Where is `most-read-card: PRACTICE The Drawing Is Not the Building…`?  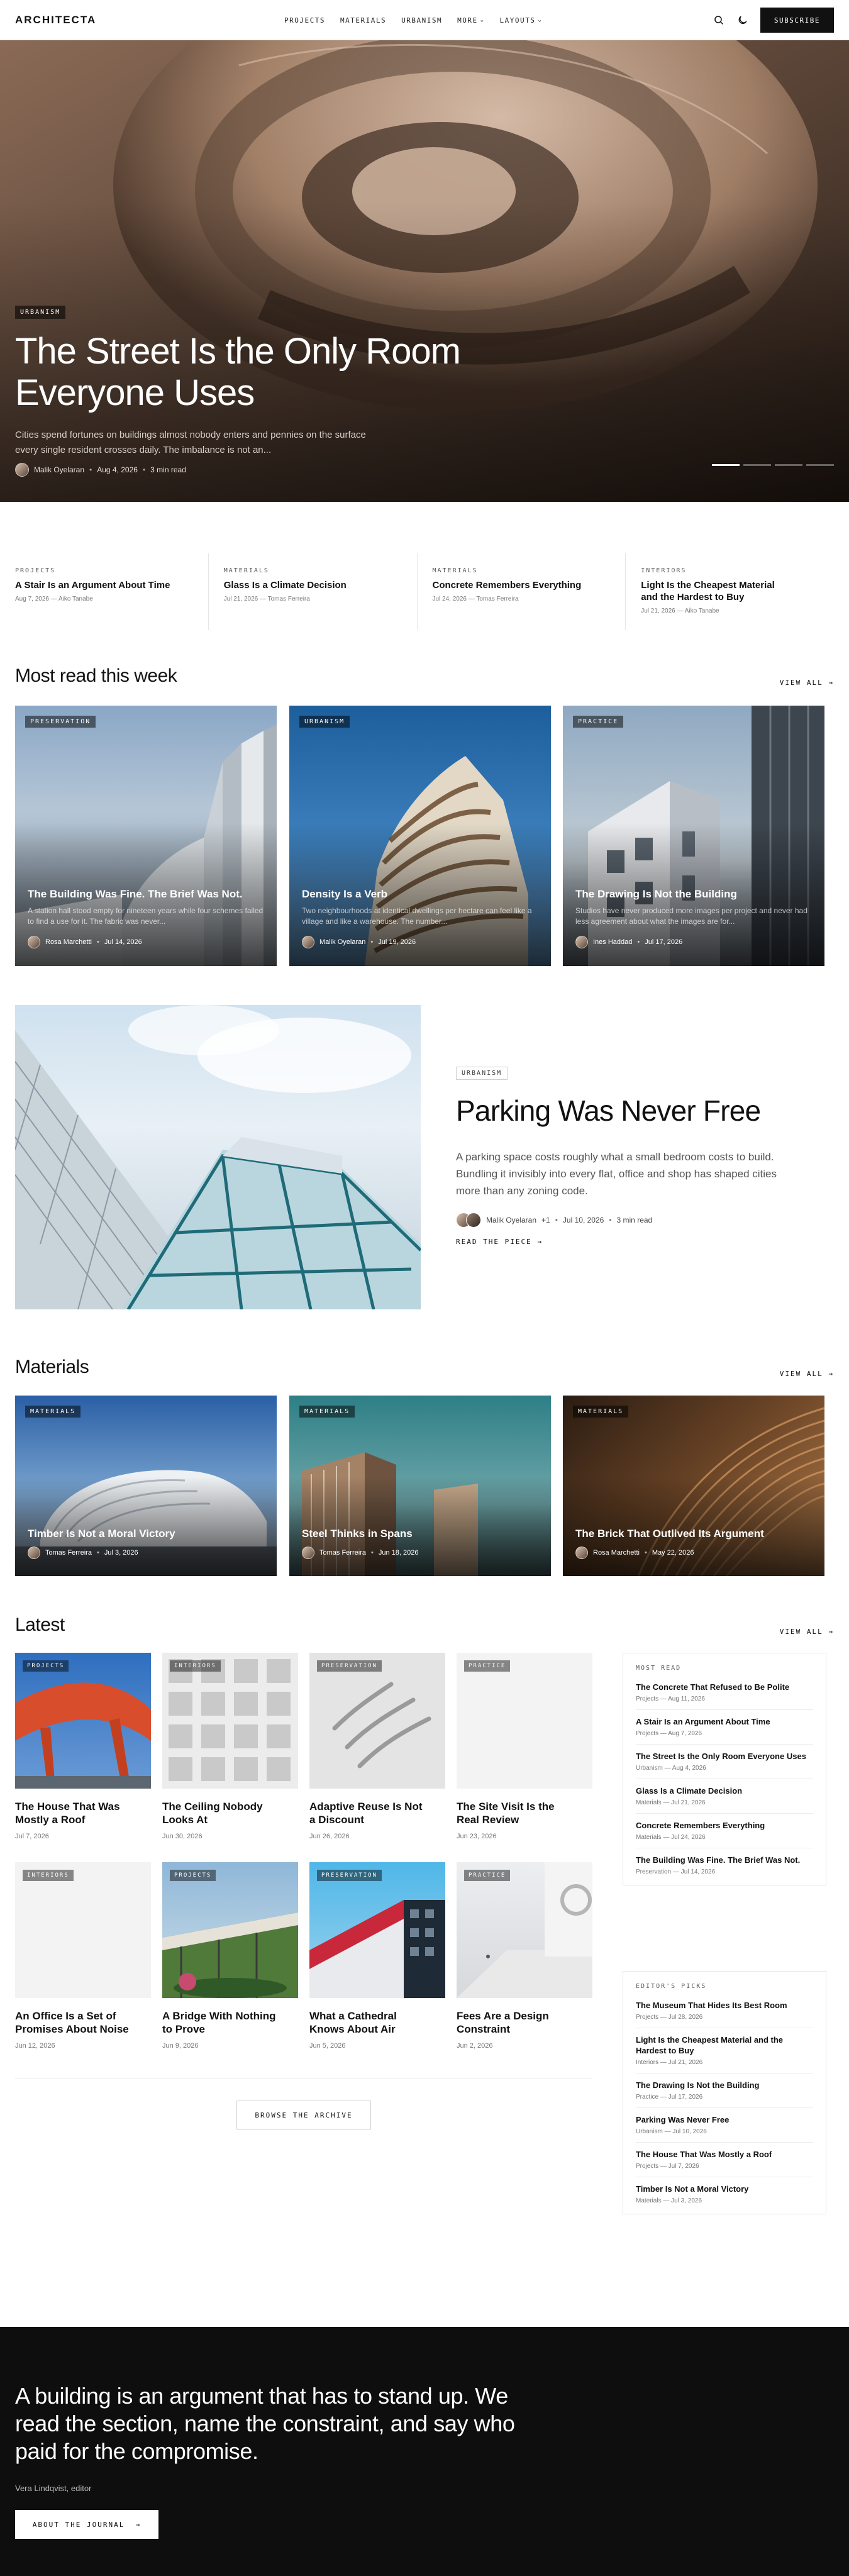 most-read-card: PRACTICE The Drawing Is Not the Building… is located at coordinates (693, 836).